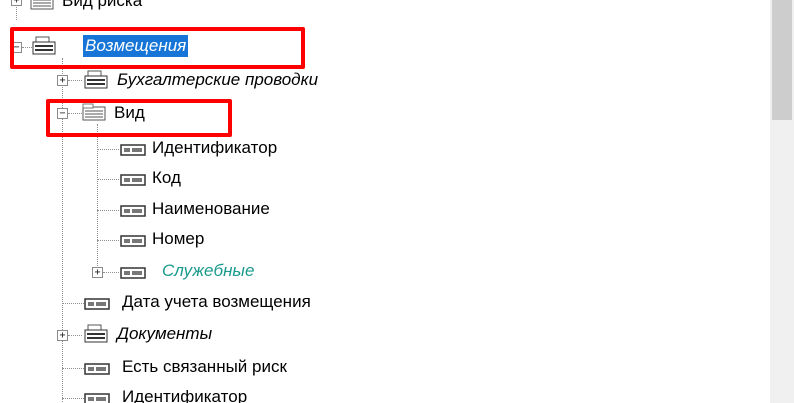  I want to click on tree-node-label: Есть связанный риск, so click(204, 366).